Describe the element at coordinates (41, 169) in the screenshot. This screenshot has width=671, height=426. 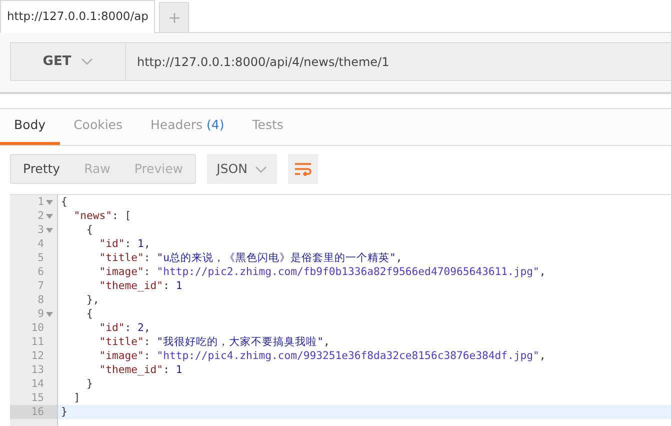
I see `view-mode-tab: Pretty` at that location.